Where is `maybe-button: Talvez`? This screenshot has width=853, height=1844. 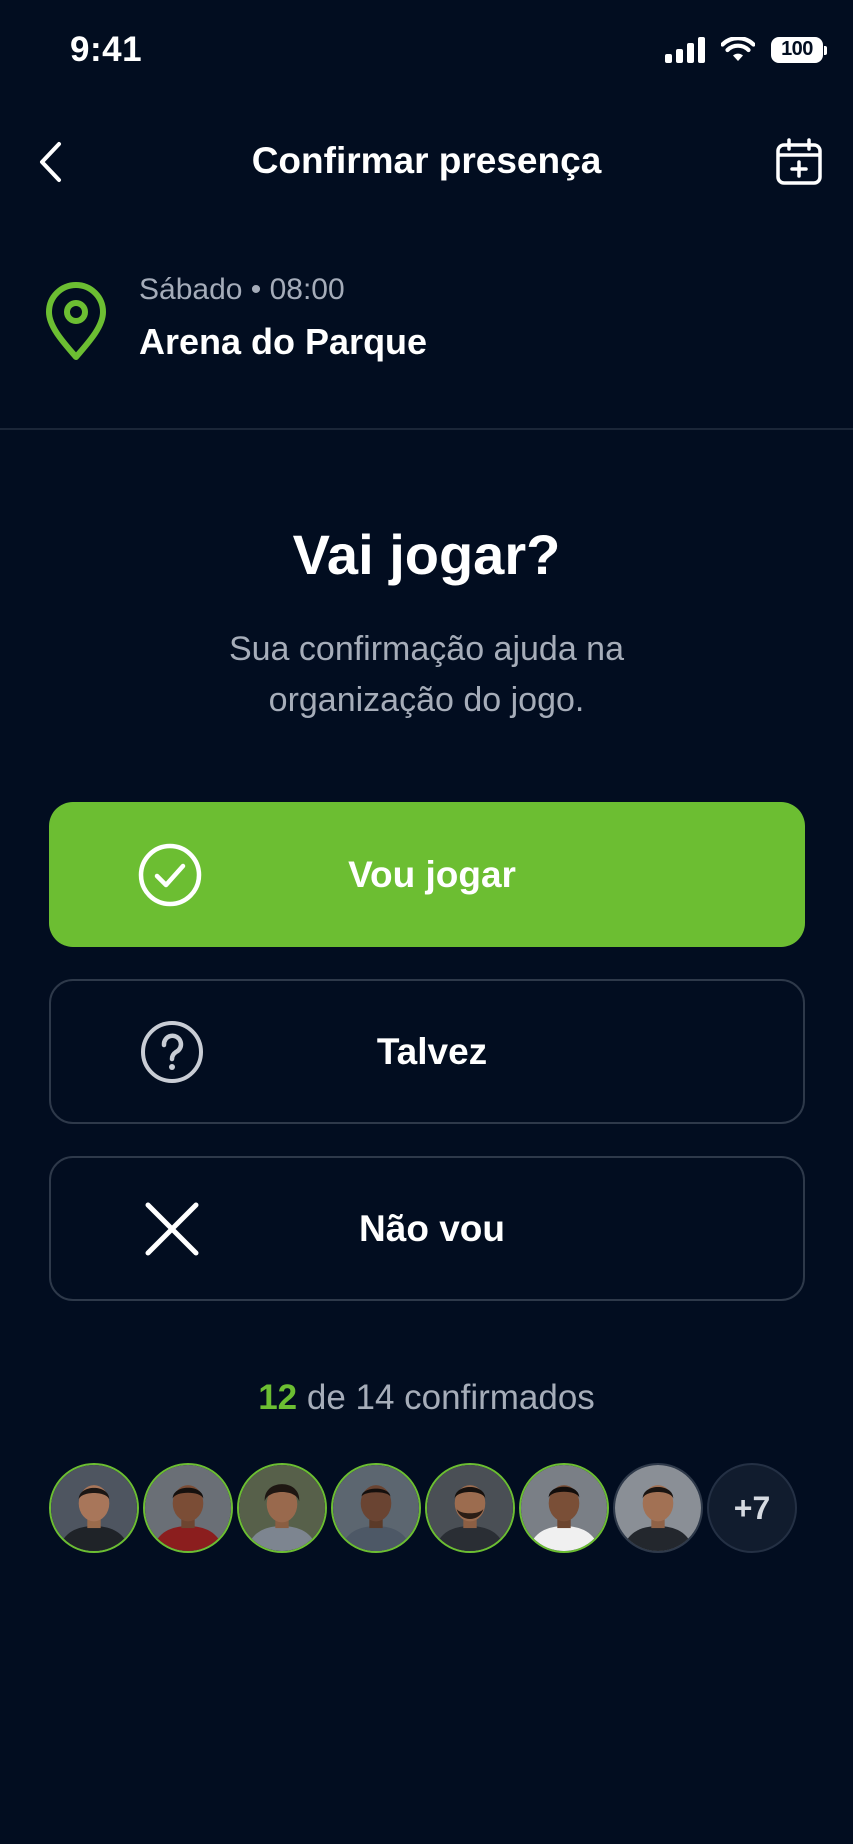
maybe-button: Talvez is located at coordinates (427, 1051).